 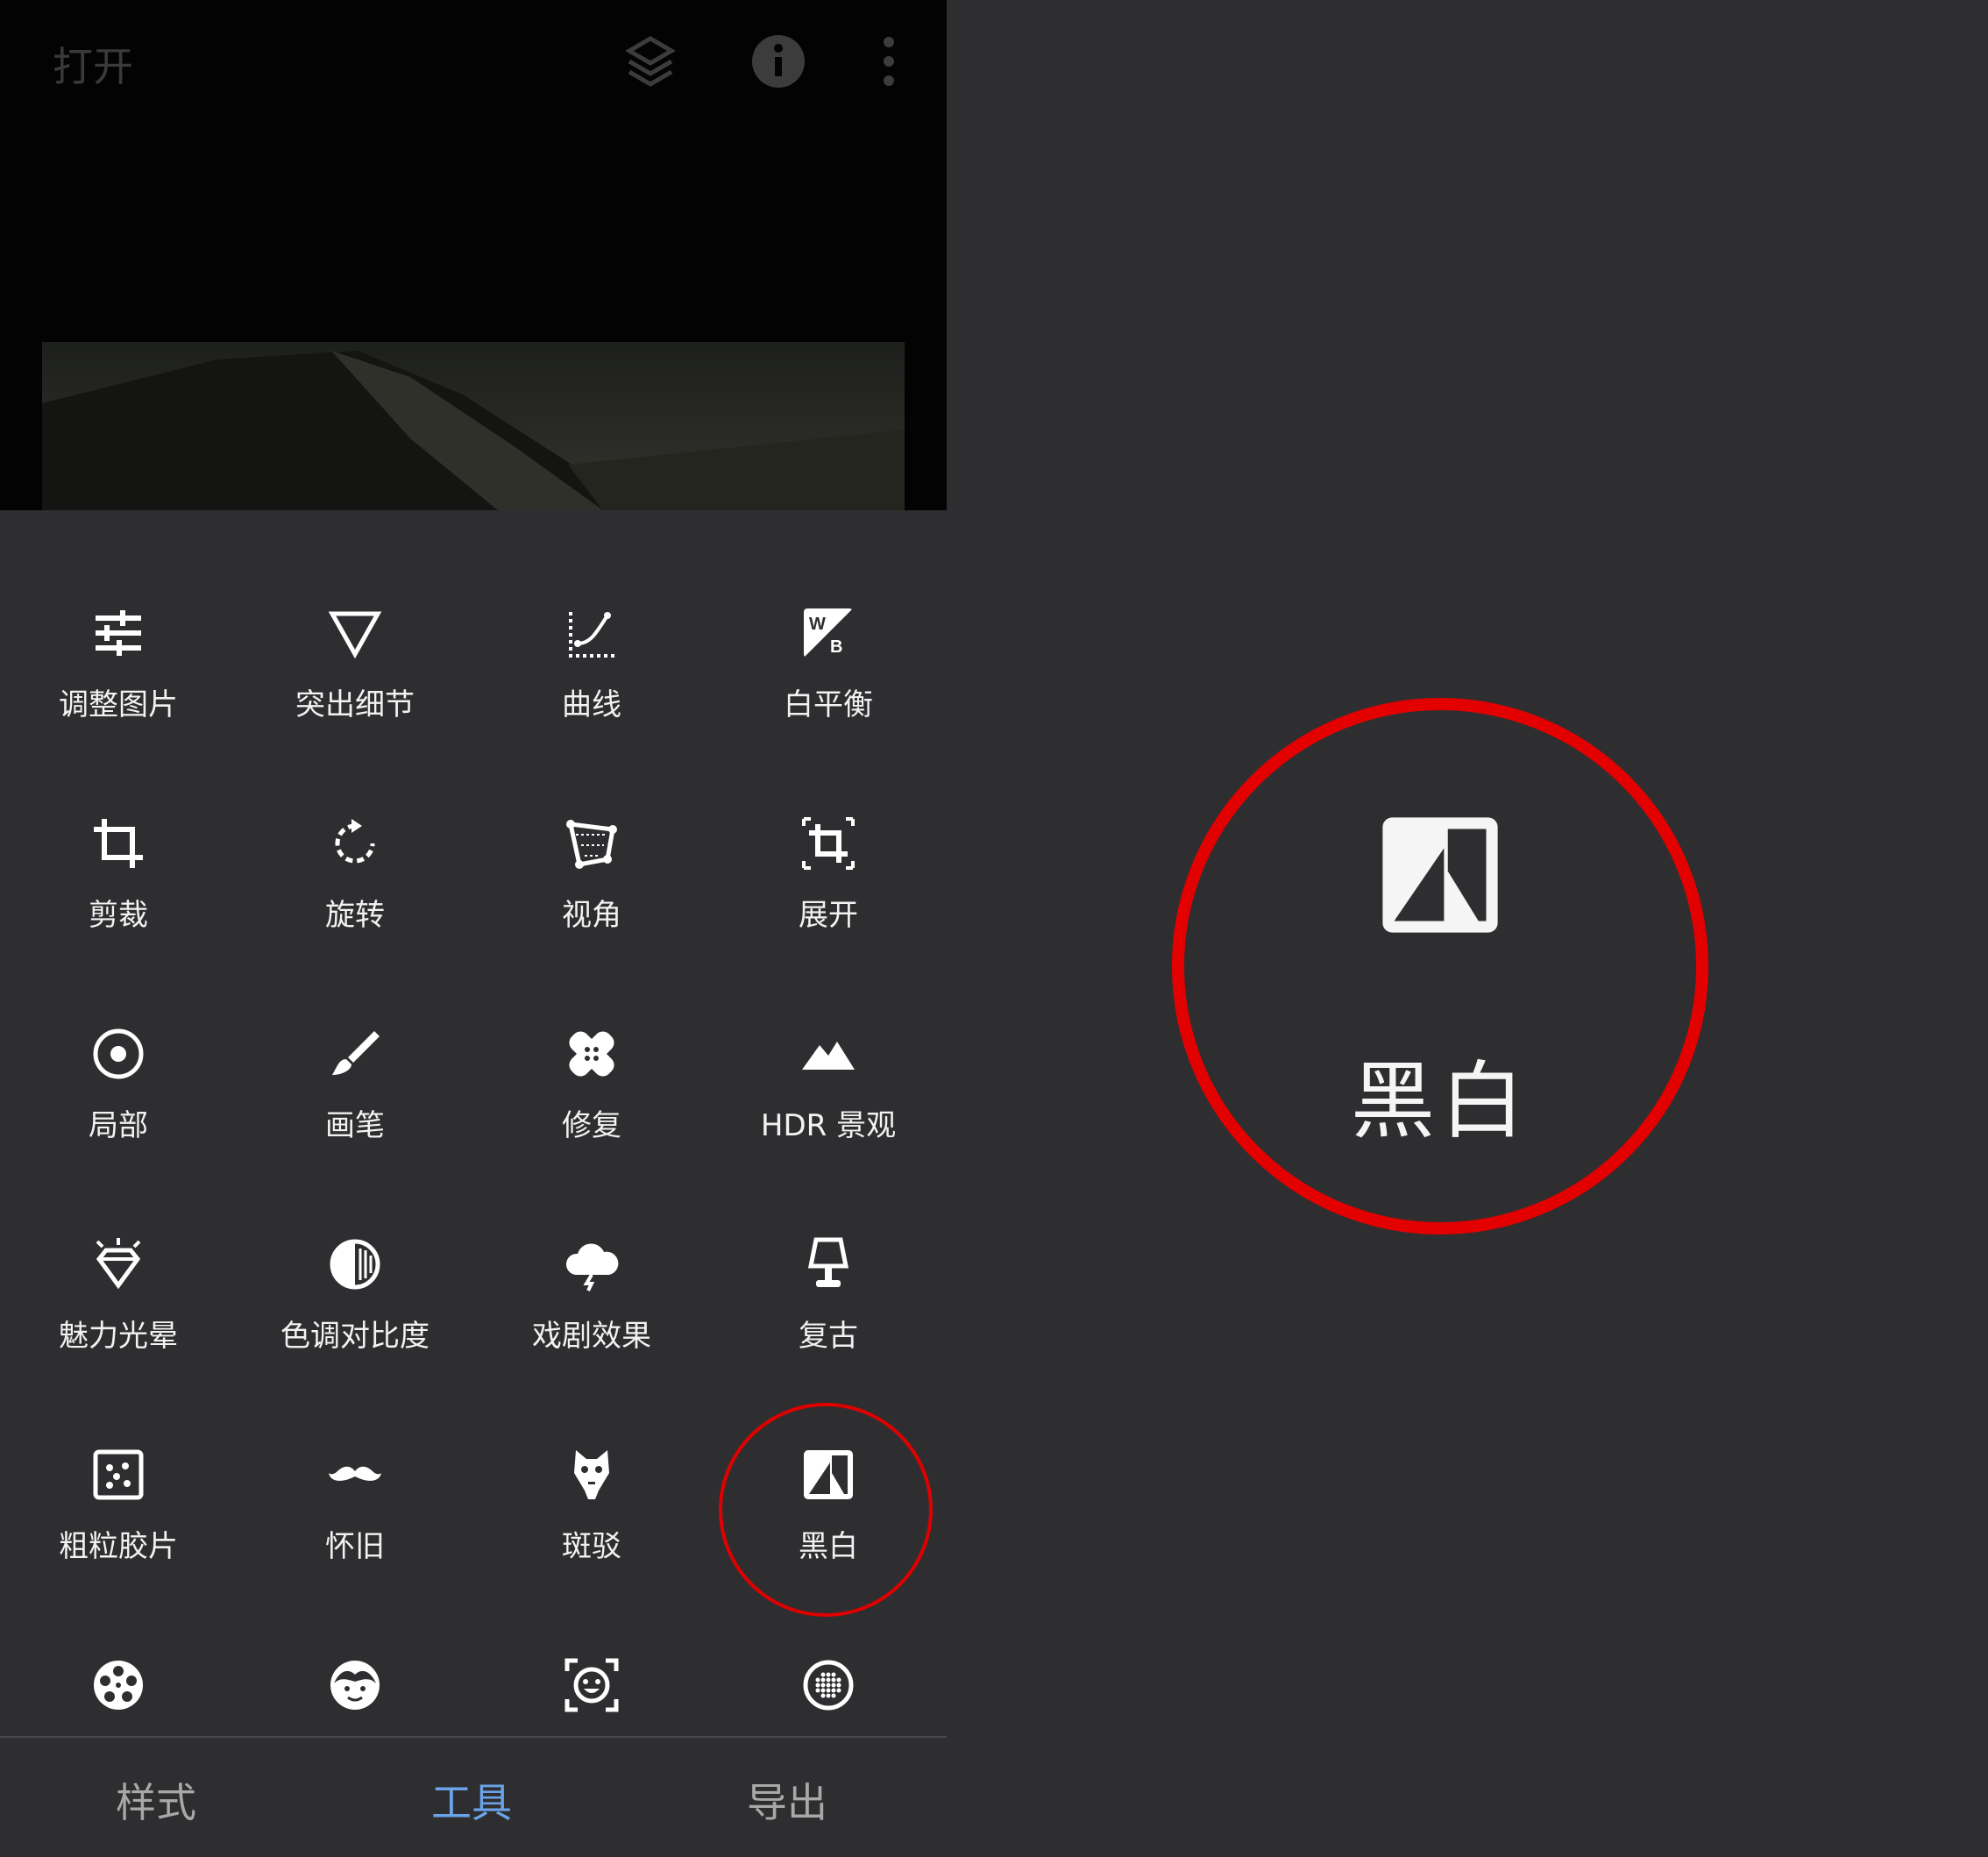 I want to click on zoom-black-white-label: 黑白, so click(x=1440, y=1101).